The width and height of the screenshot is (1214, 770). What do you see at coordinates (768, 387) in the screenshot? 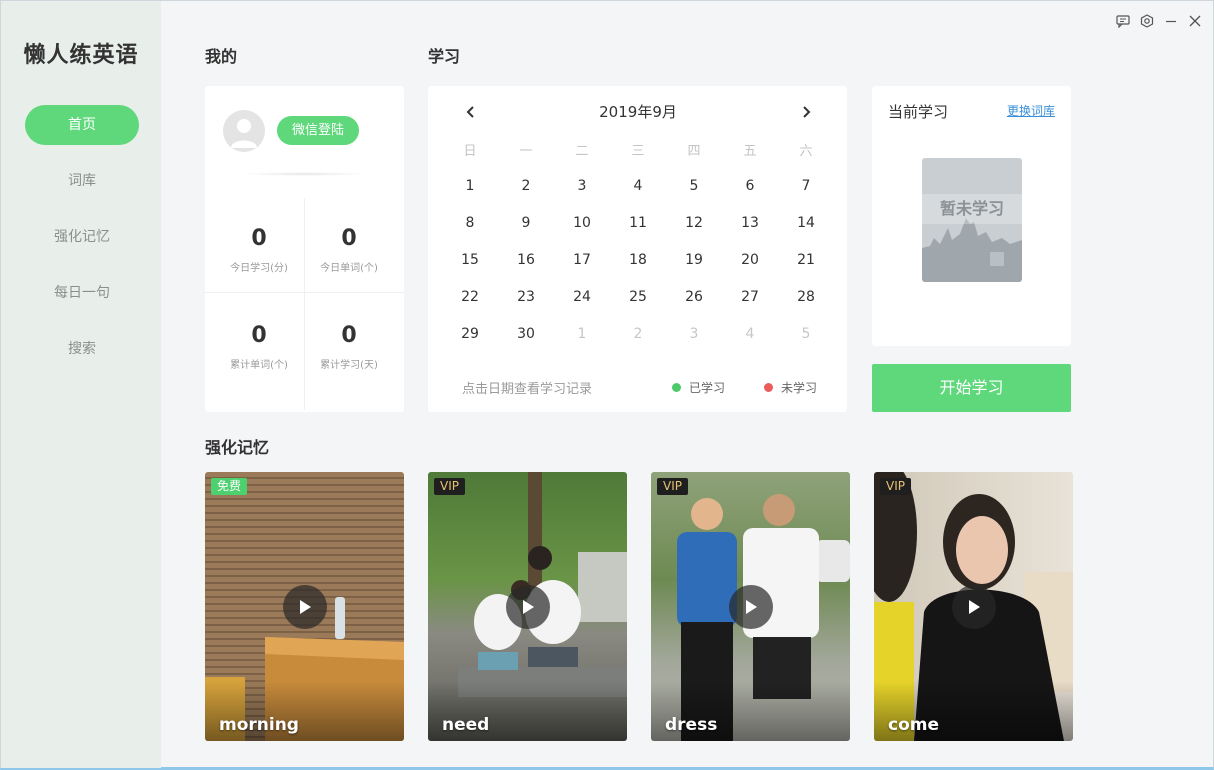
I see `not-studied-dot-icon` at bounding box center [768, 387].